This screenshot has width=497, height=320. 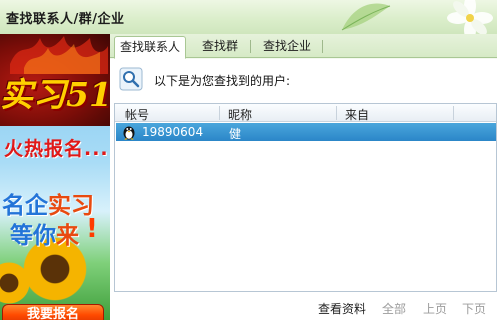 I want to click on next-page-button: 下页, so click(x=474, y=308).